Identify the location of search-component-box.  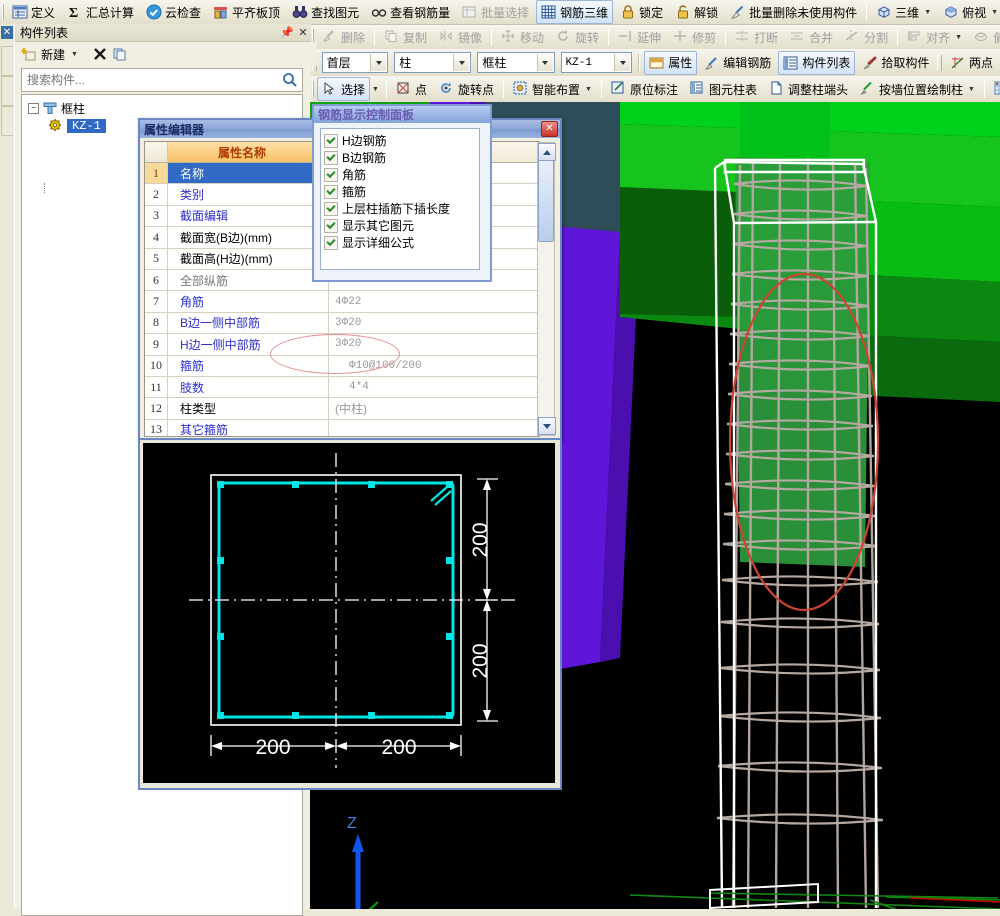
(162, 80).